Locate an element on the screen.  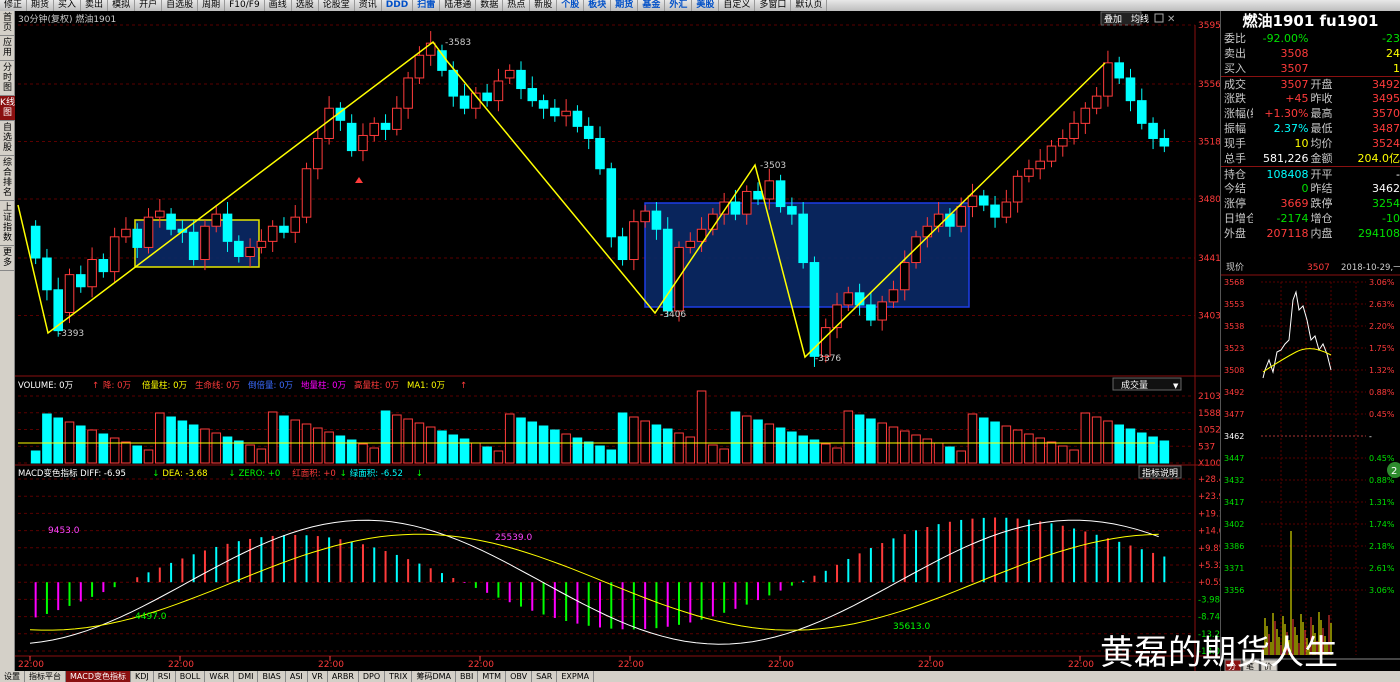
overlay-button: 叠加 is located at coordinates (1113, 19).